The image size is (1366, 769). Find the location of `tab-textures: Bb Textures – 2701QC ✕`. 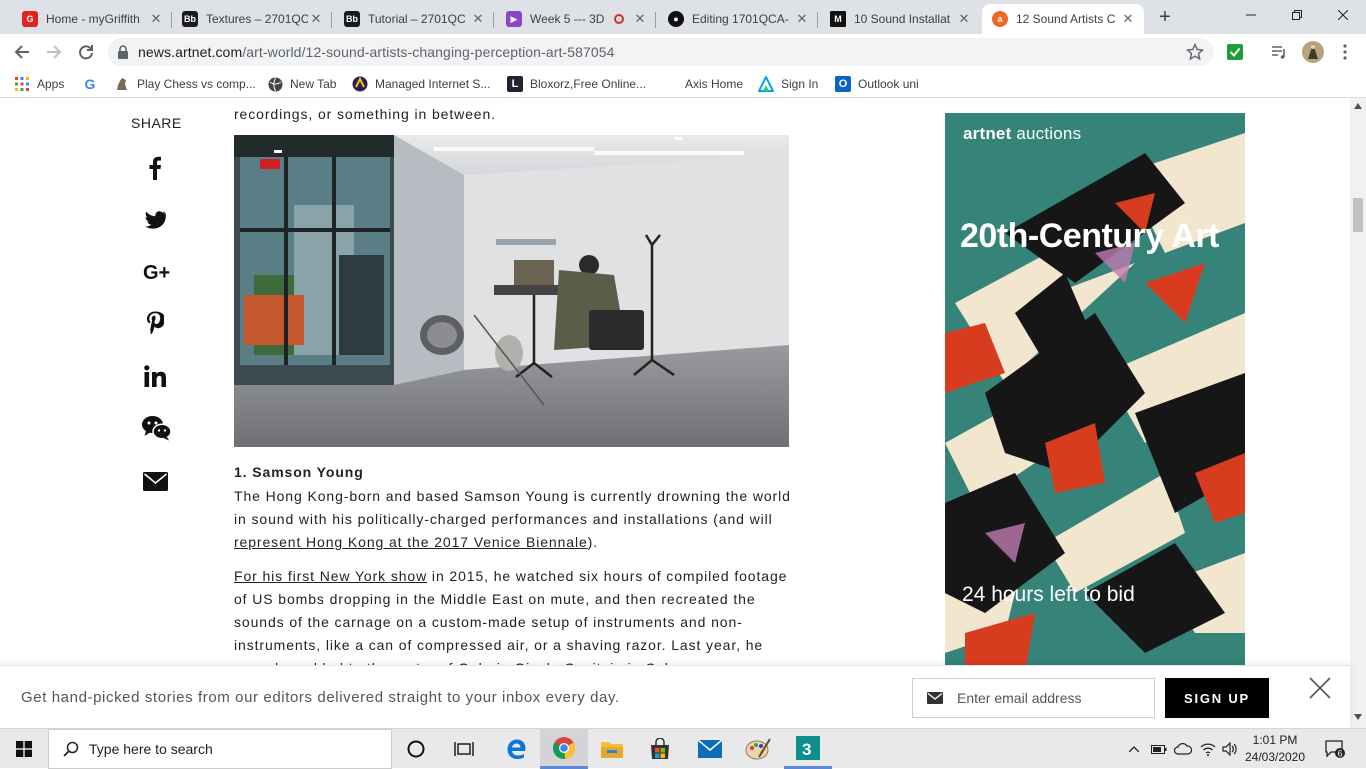

tab-textures: Bb Textures – 2701QC ✕ is located at coordinates (252, 19).